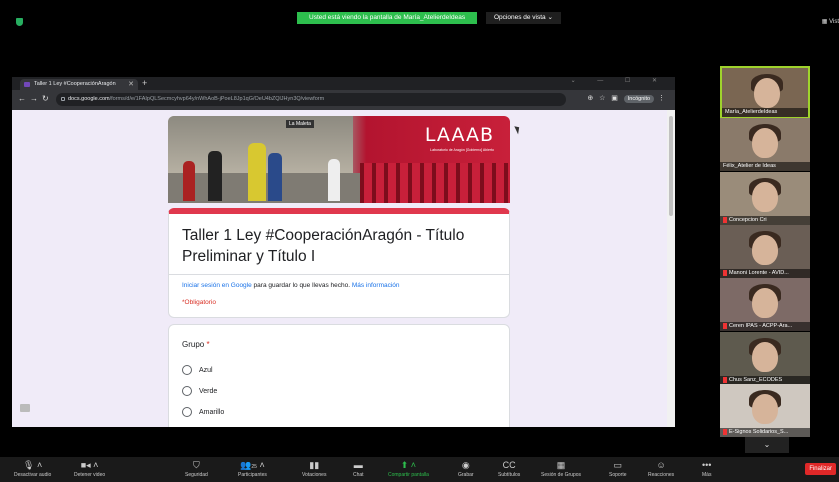  I want to click on more-info-link: Más información, so click(376, 285).